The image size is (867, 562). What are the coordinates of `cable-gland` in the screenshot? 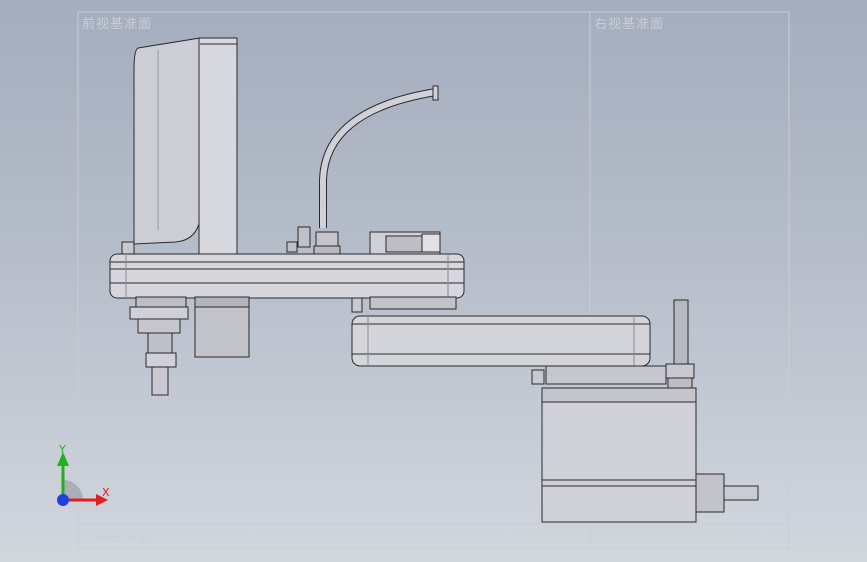 It's located at (710, 493).